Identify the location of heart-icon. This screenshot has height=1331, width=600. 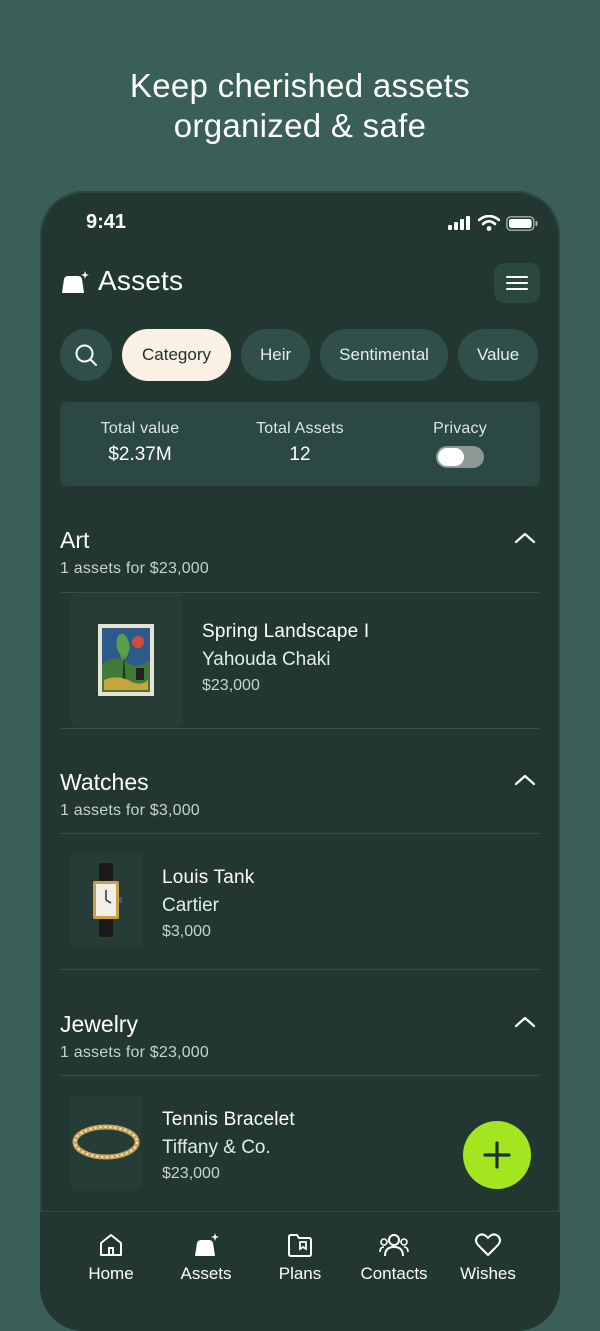
(488, 1244).